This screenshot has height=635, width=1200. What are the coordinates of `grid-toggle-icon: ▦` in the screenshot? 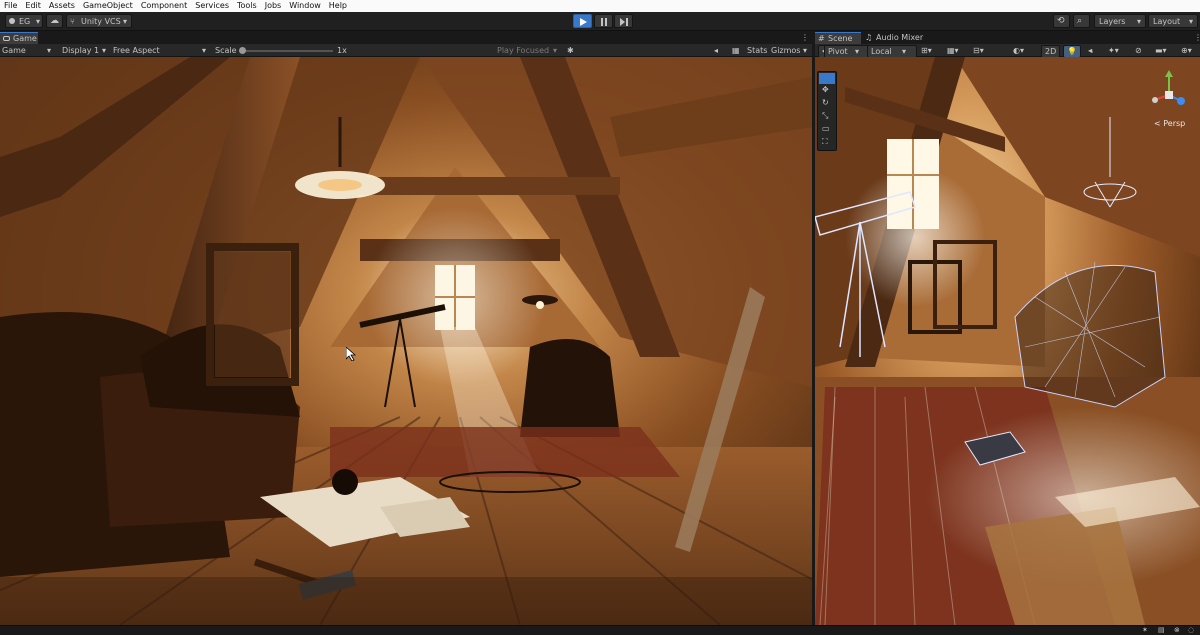 It's located at (736, 50).